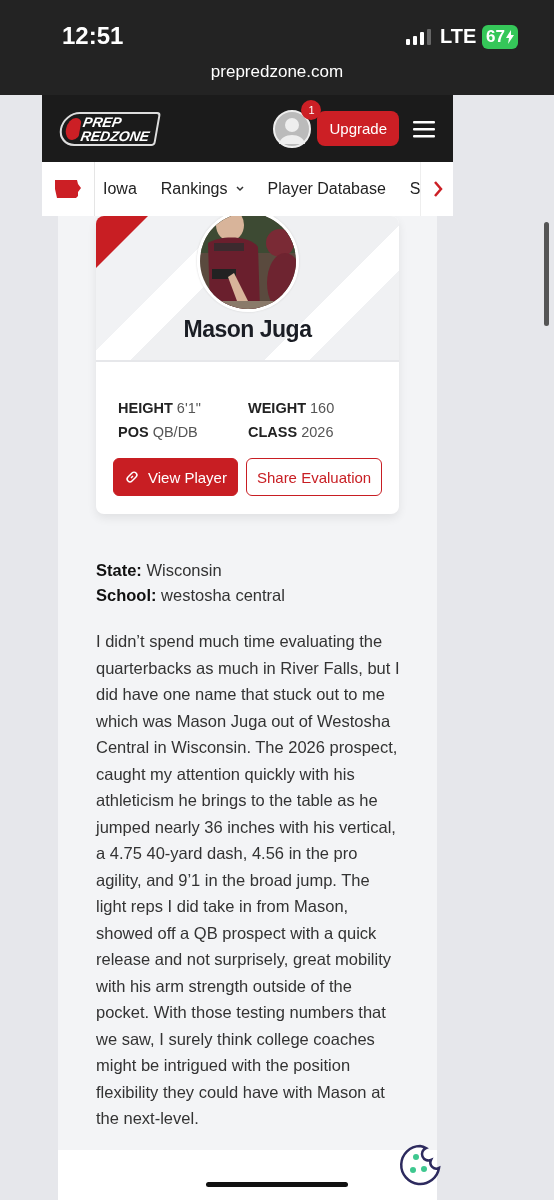 The image size is (554, 1200). What do you see at coordinates (158, 432) in the screenshot?
I see `stat-text: POS QB/DB` at bounding box center [158, 432].